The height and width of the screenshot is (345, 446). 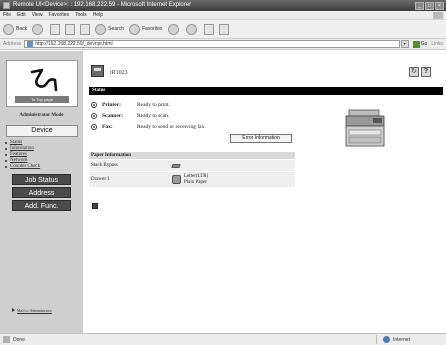 I want to click on back-arrow-icon, so click(x=8, y=29).